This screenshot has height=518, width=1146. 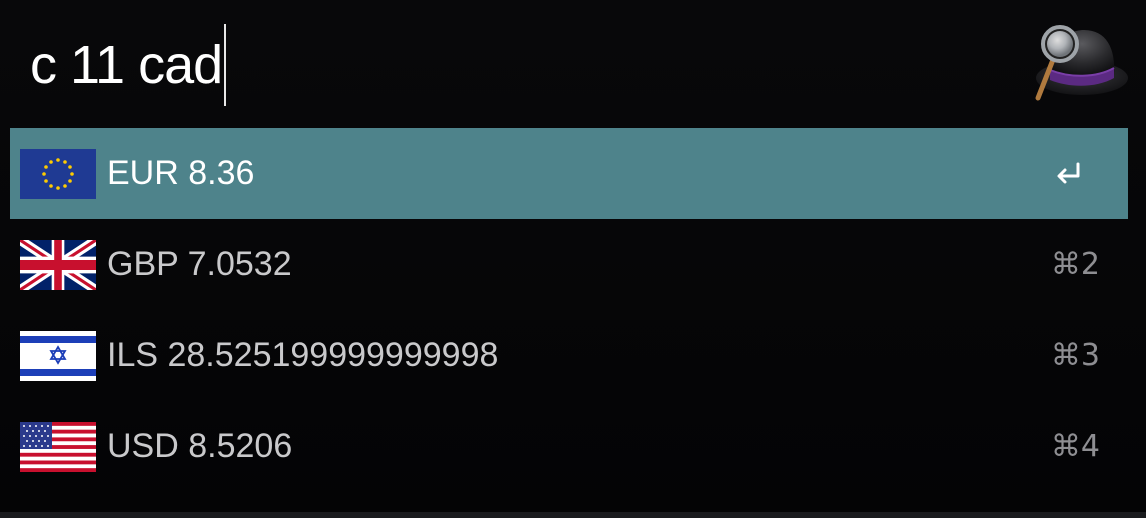 I want to click on result-label: GBP 7.0532, so click(x=199, y=264).